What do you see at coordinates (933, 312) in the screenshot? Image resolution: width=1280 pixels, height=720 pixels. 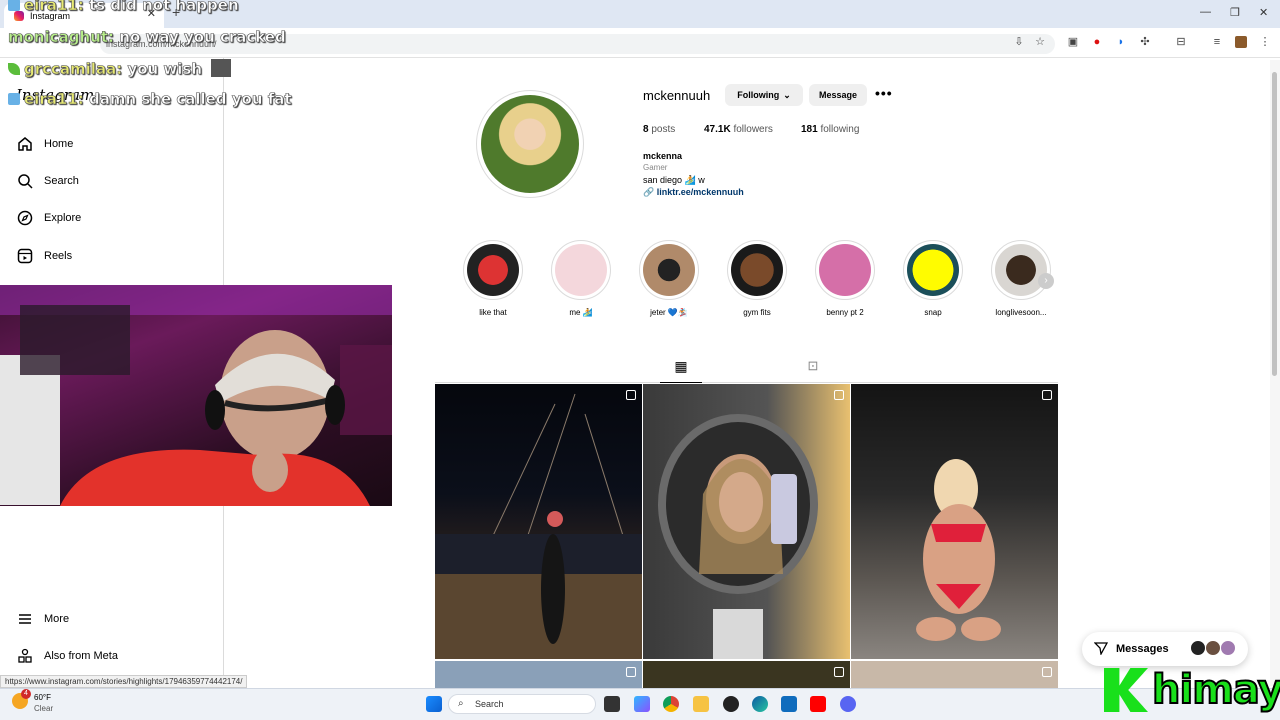 I see `highlight-label: snap` at bounding box center [933, 312].